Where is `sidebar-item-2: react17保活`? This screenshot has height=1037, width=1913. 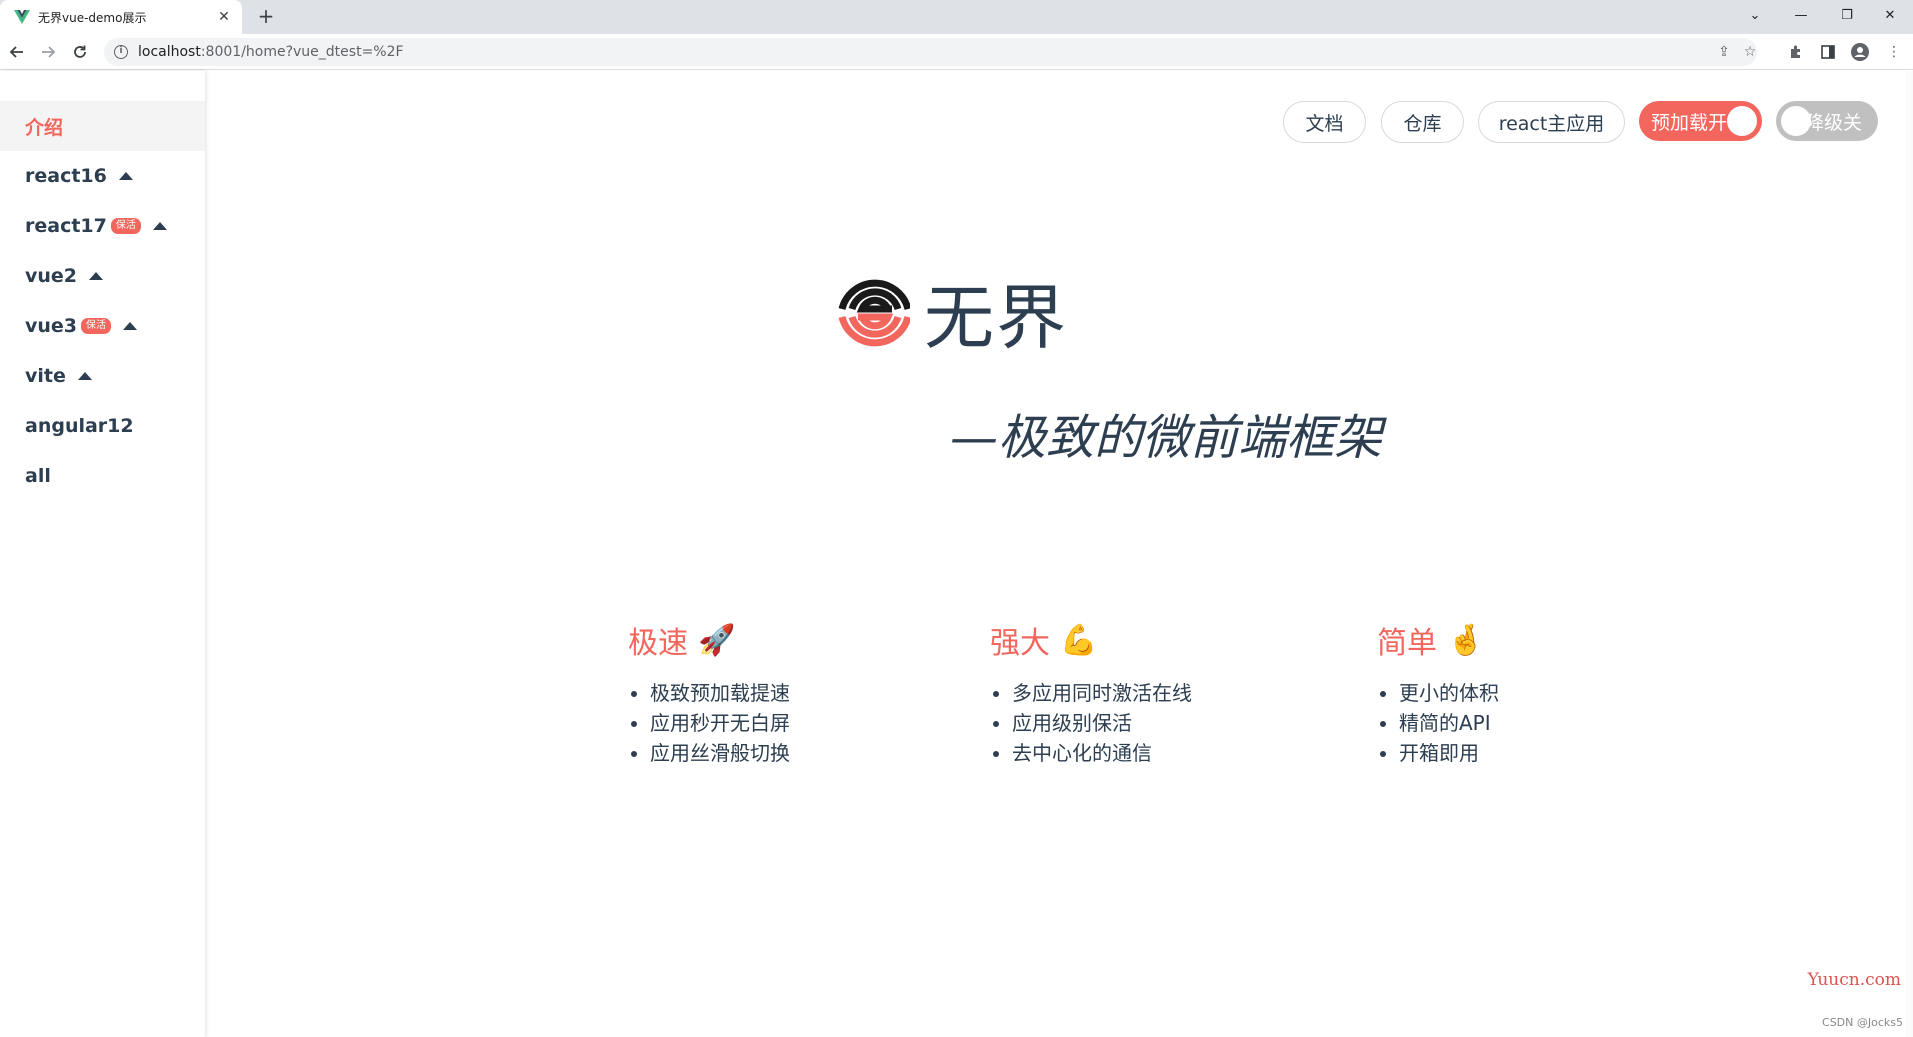
sidebar-item-2: react17保活 is located at coordinates (102, 226).